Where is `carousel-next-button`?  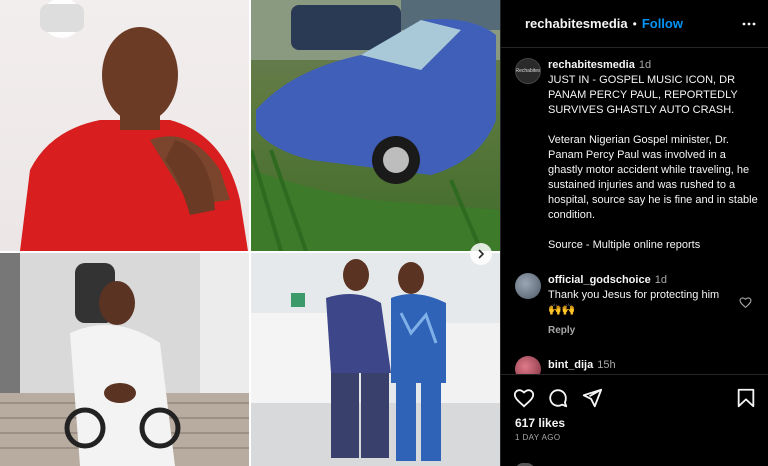
carousel-next-button is located at coordinates (481, 254).